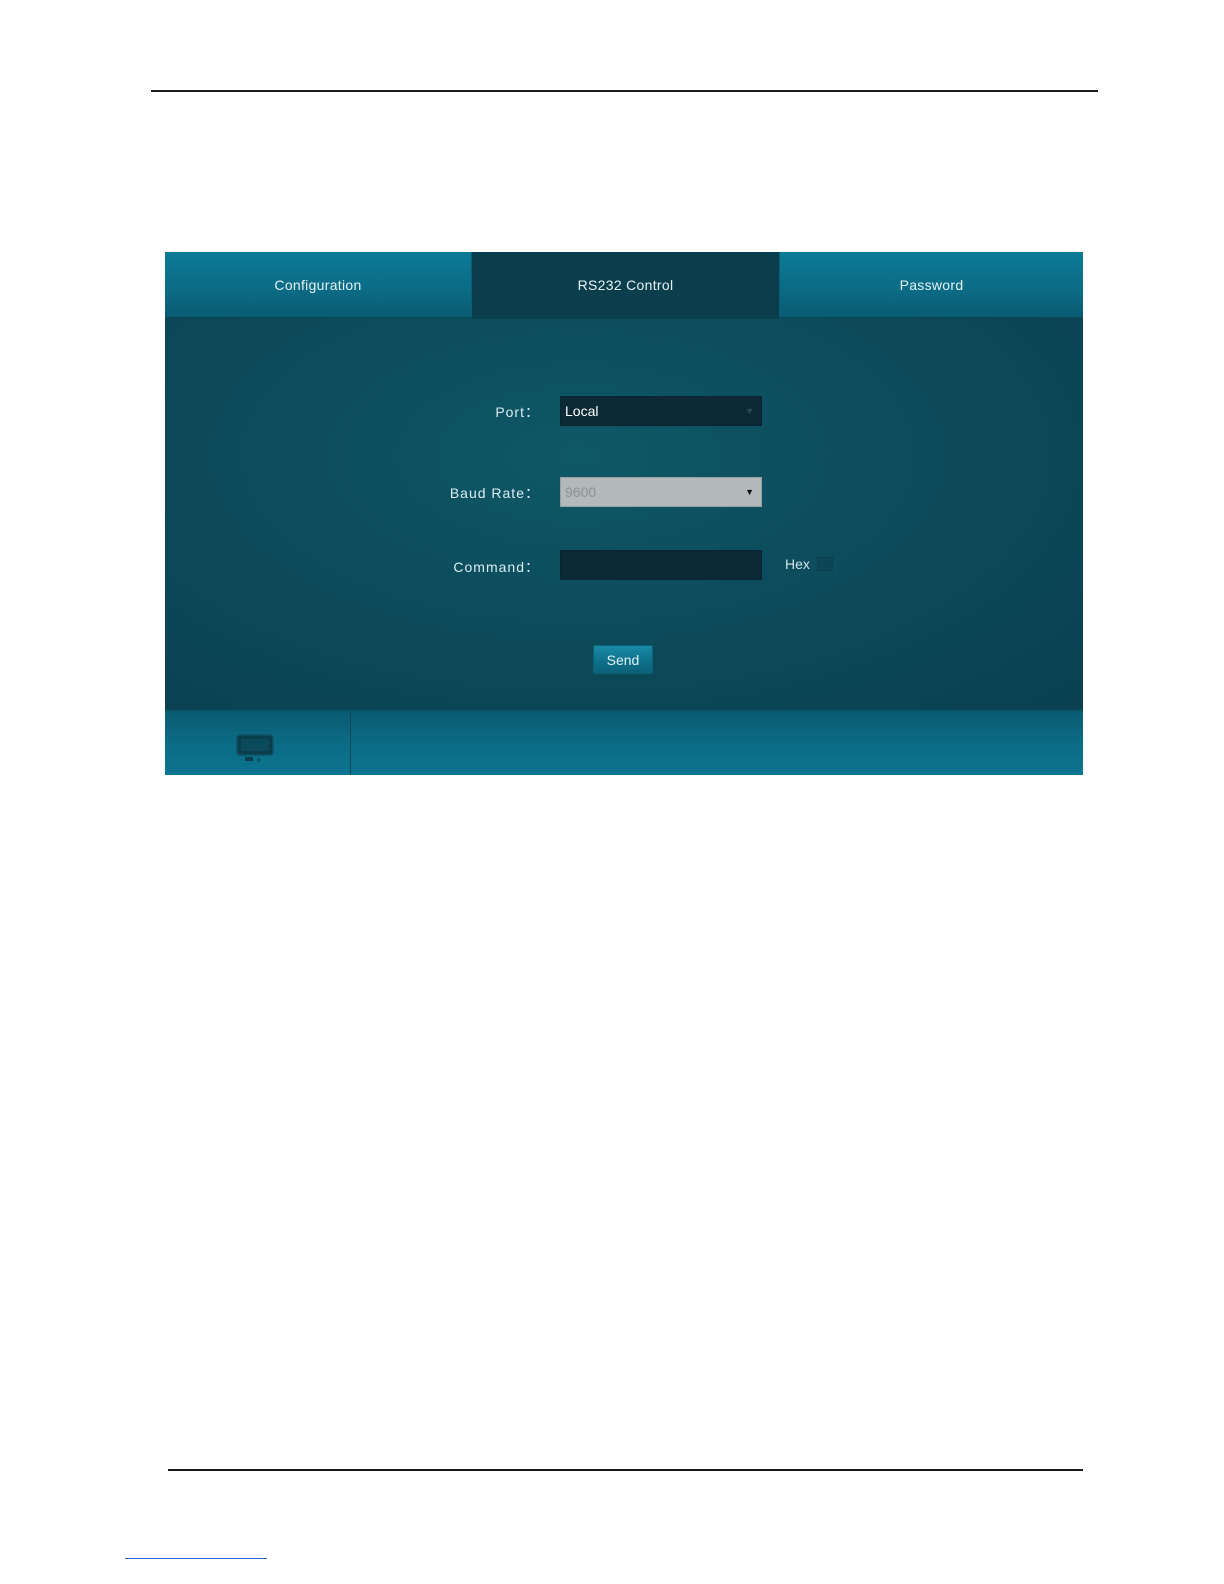  I want to click on display-icon, so click(255, 748).